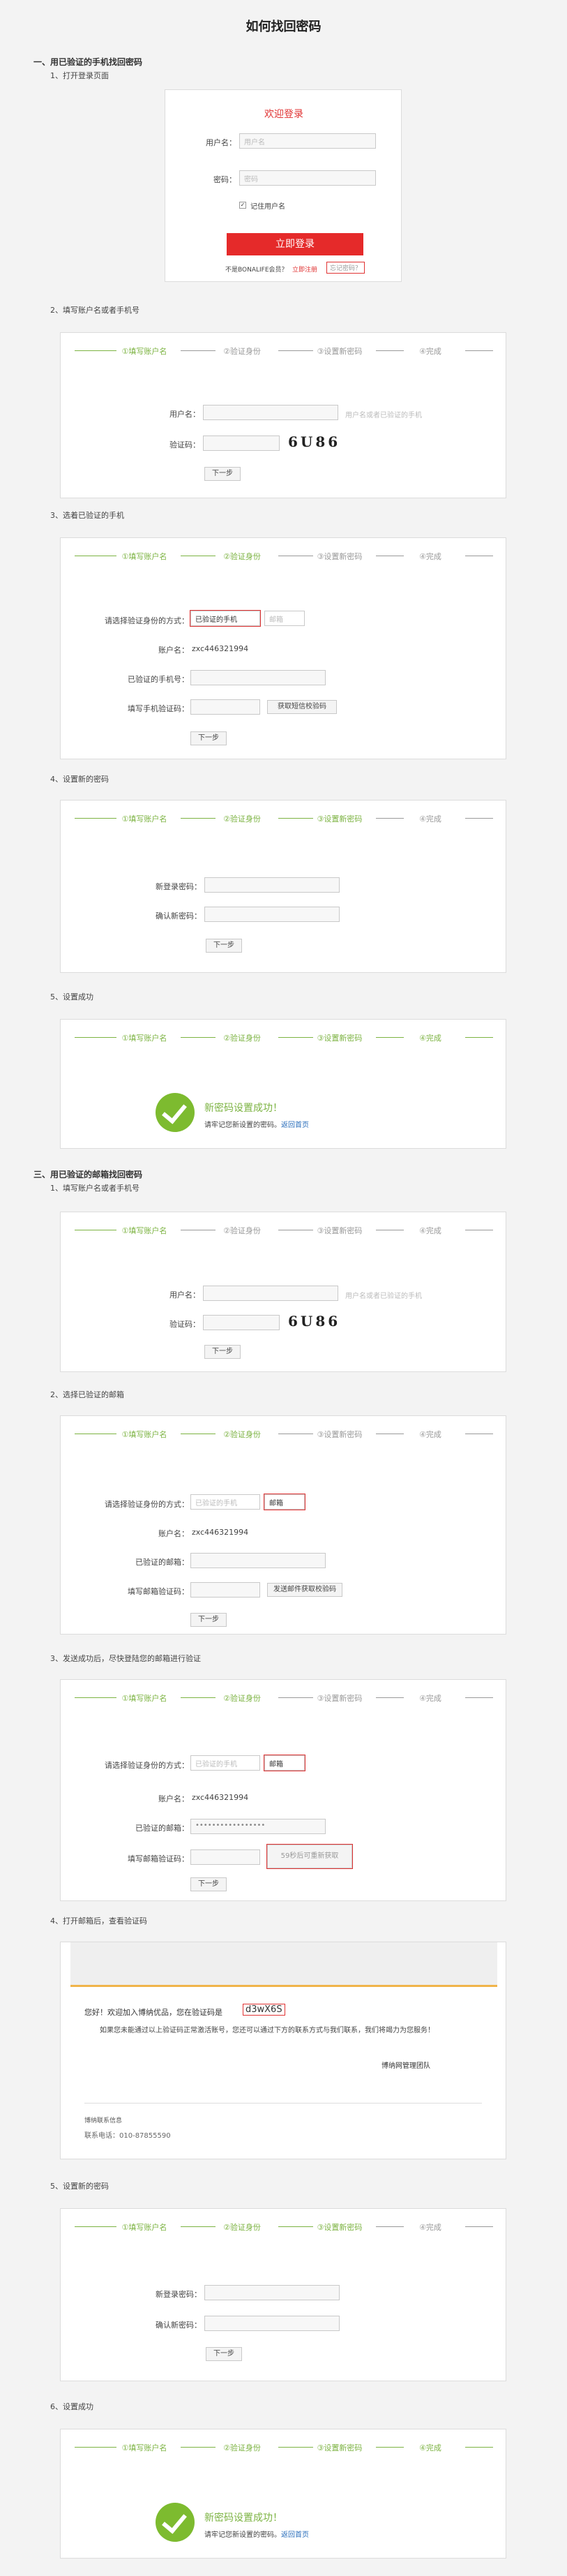 Image resolution: width=567 pixels, height=2576 pixels. Describe the element at coordinates (258, 1826) in the screenshot. I see `verified-email-input: •••••••••••••••••` at that location.